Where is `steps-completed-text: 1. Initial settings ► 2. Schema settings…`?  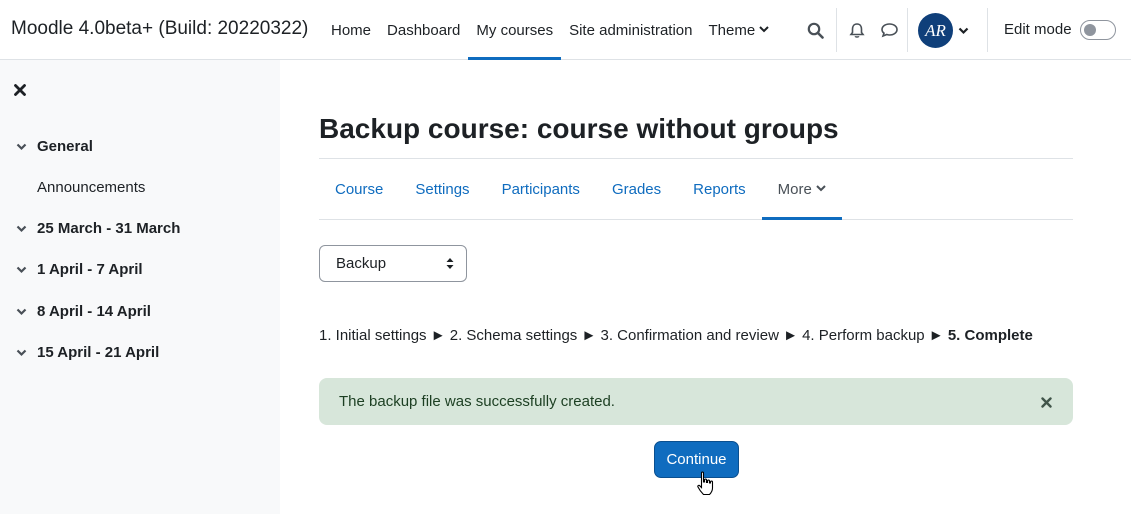 steps-completed-text: 1. Initial settings ► 2. Schema settings… is located at coordinates (631, 335).